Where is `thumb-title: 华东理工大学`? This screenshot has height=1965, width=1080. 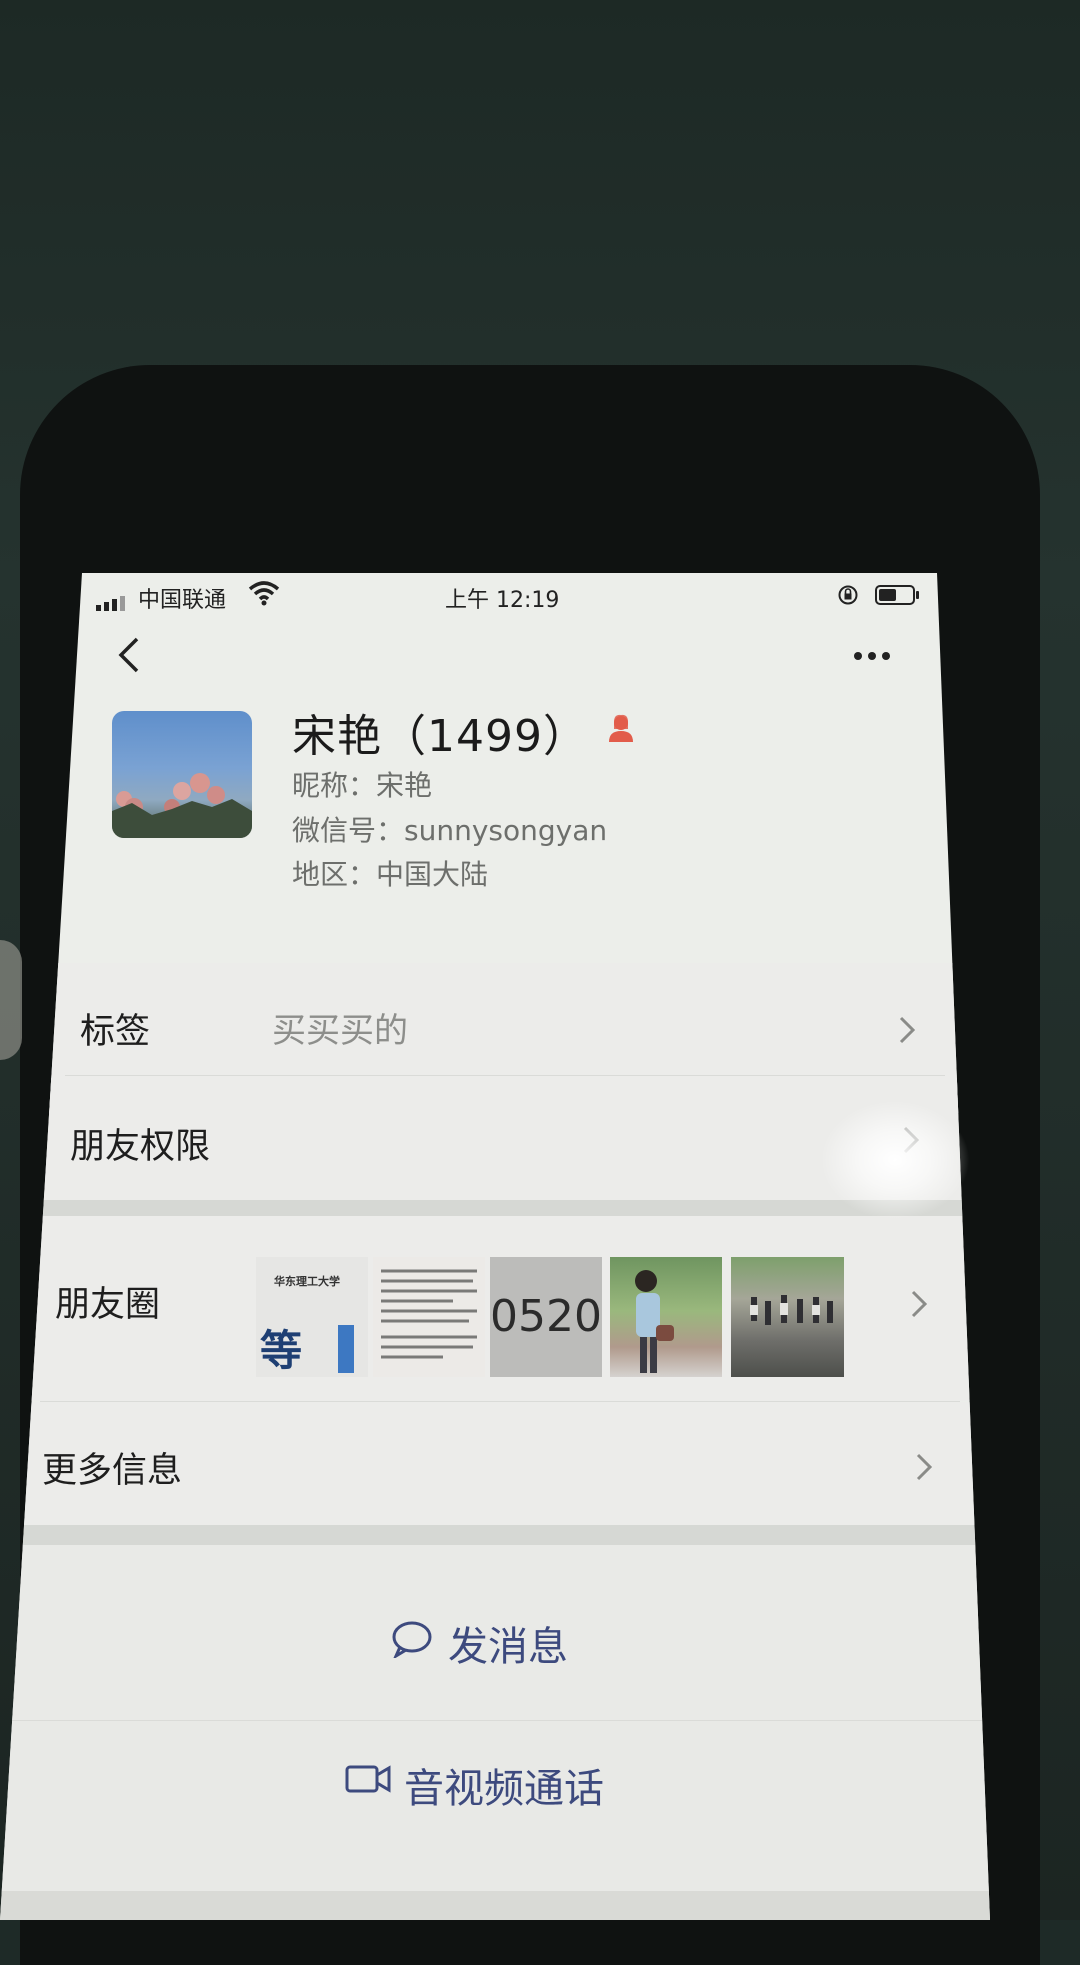 thumb-title: 华东理工大学 is located at coordinates (307, 1281).